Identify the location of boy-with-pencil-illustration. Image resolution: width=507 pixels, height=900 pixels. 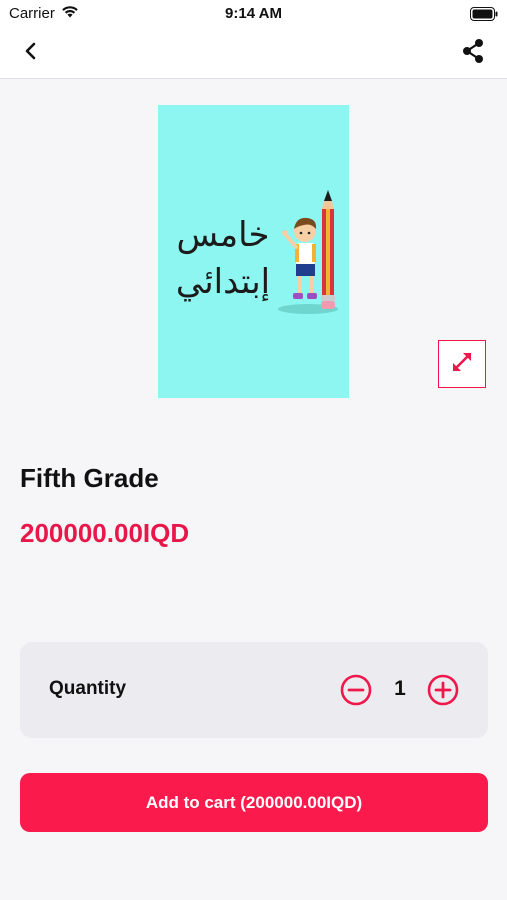
(310, 252).